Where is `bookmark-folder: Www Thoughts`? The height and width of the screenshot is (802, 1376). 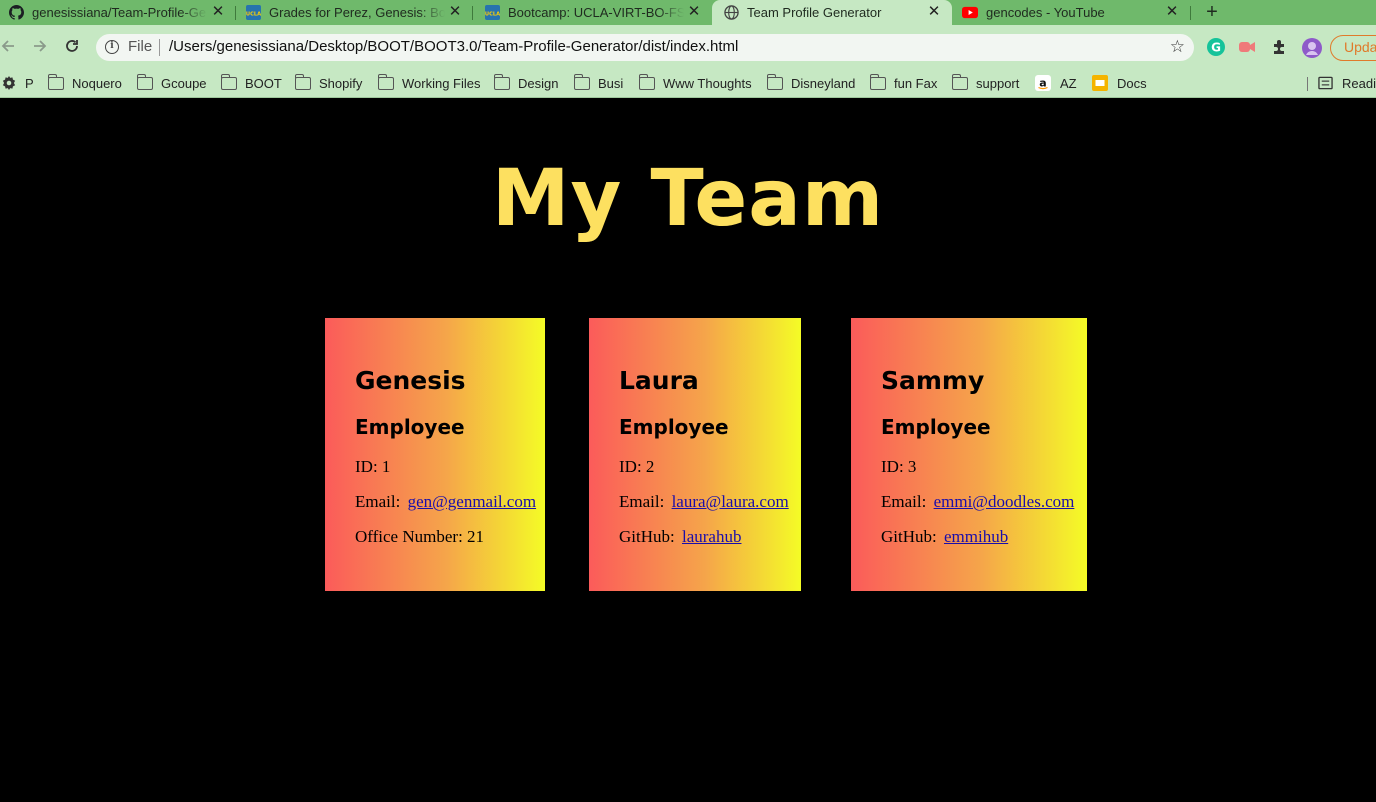 bookmark-folder: Www Thoughts is located at coordinates (695, 83).